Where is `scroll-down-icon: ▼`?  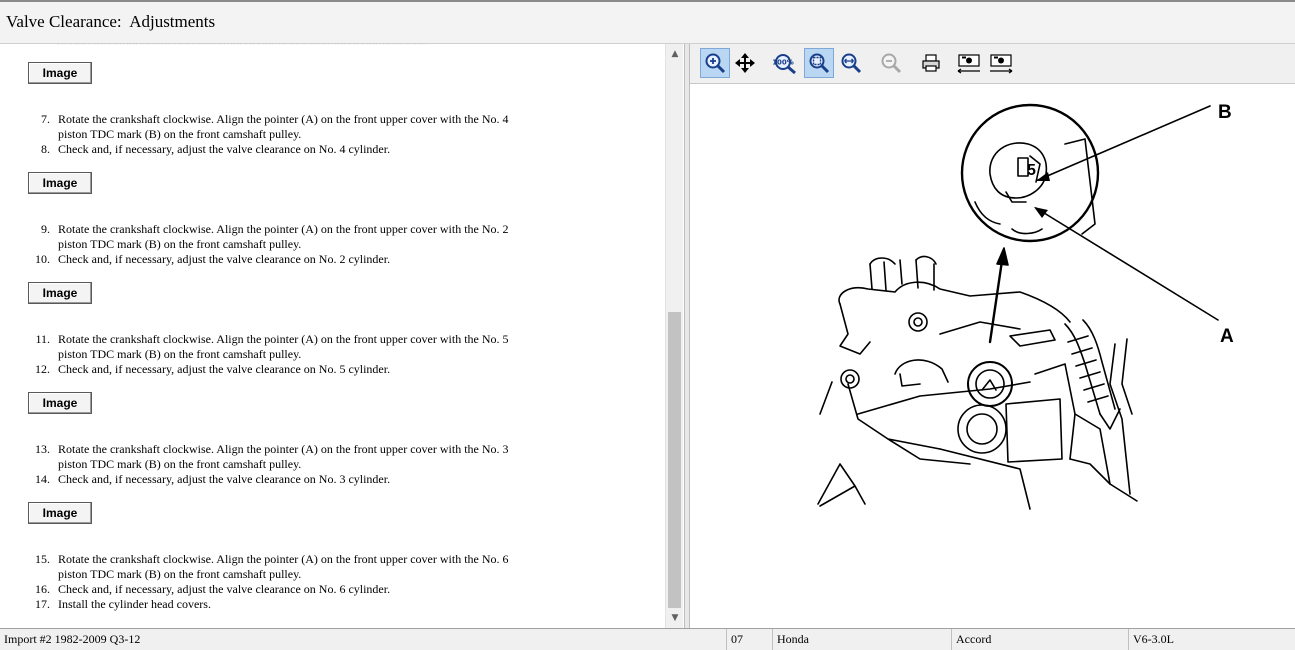
scroll-down-icon: ▼ is located at coordinates (675, 618).